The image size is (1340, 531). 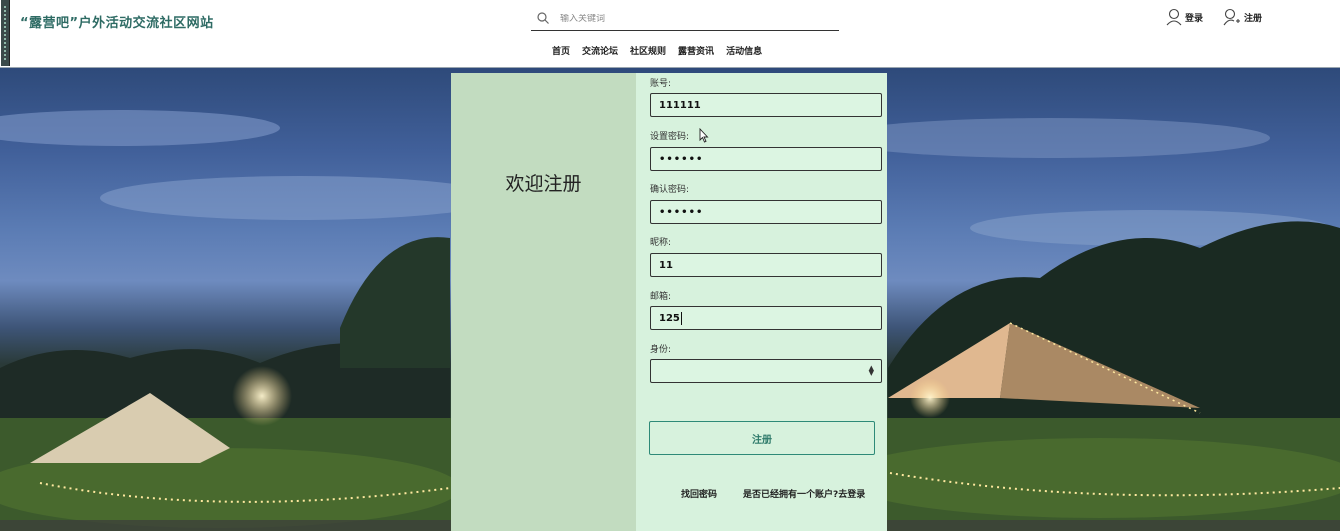 I want to click on panel-left: 欢迎注册, so click(x=543, y=302).